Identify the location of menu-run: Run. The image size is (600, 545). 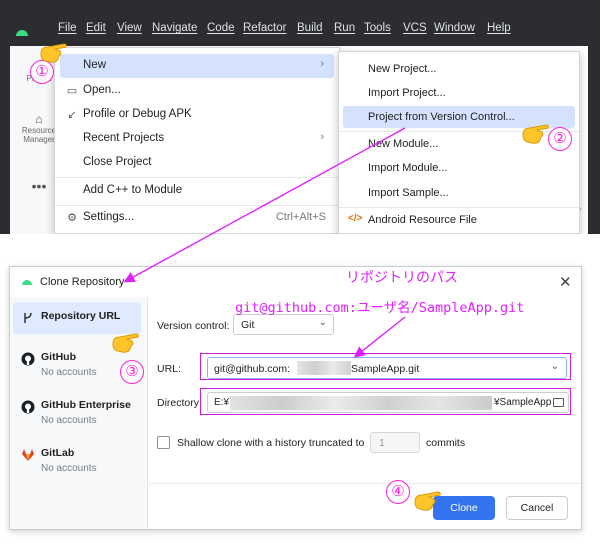
(344, 28).